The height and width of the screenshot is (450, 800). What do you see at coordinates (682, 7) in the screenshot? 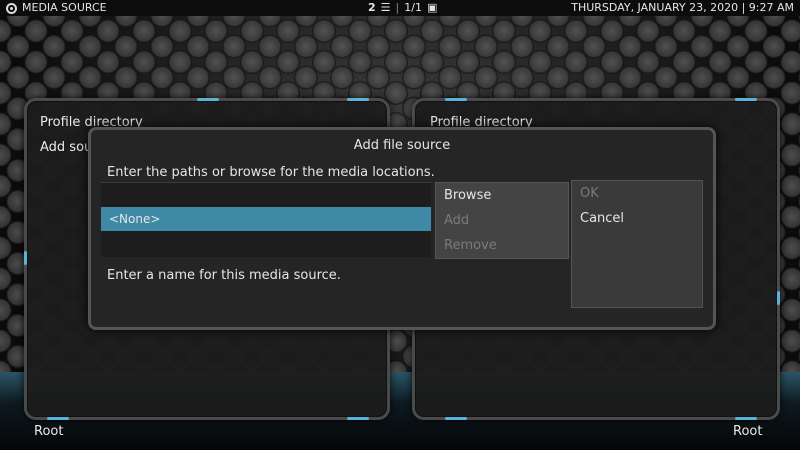
I see `datetime: THURSDAY, JANUARY 23, 2020 | 9:27 AM` at bounding box center [682, 7].